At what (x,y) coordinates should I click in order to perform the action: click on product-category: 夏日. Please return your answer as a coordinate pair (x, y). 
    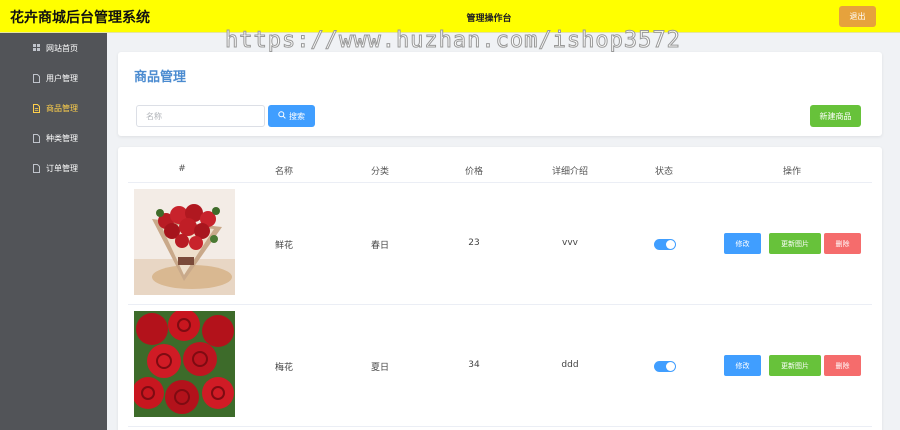
    Looking at the image, I should click on (380, 368).